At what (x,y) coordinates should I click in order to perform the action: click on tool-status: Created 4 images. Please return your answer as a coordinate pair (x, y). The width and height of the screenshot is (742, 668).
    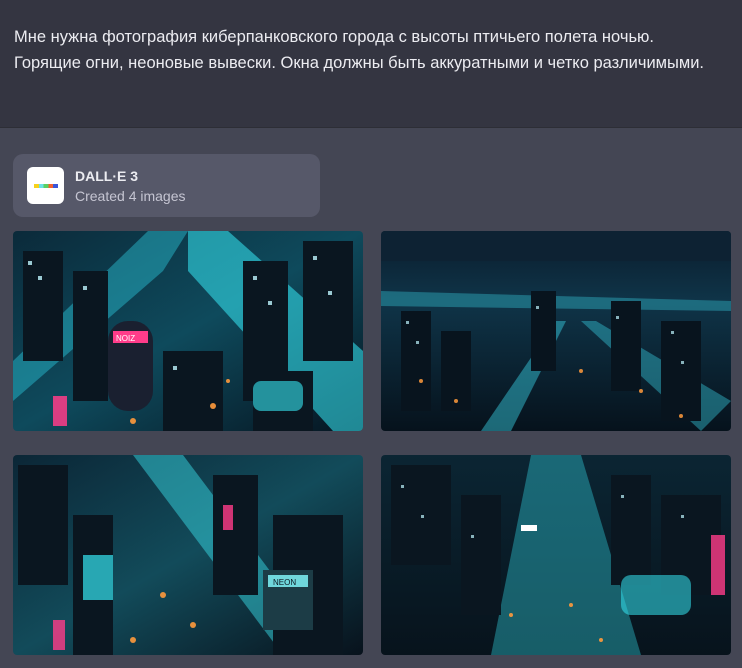
    Looking at the image, I should click on (130, 196).